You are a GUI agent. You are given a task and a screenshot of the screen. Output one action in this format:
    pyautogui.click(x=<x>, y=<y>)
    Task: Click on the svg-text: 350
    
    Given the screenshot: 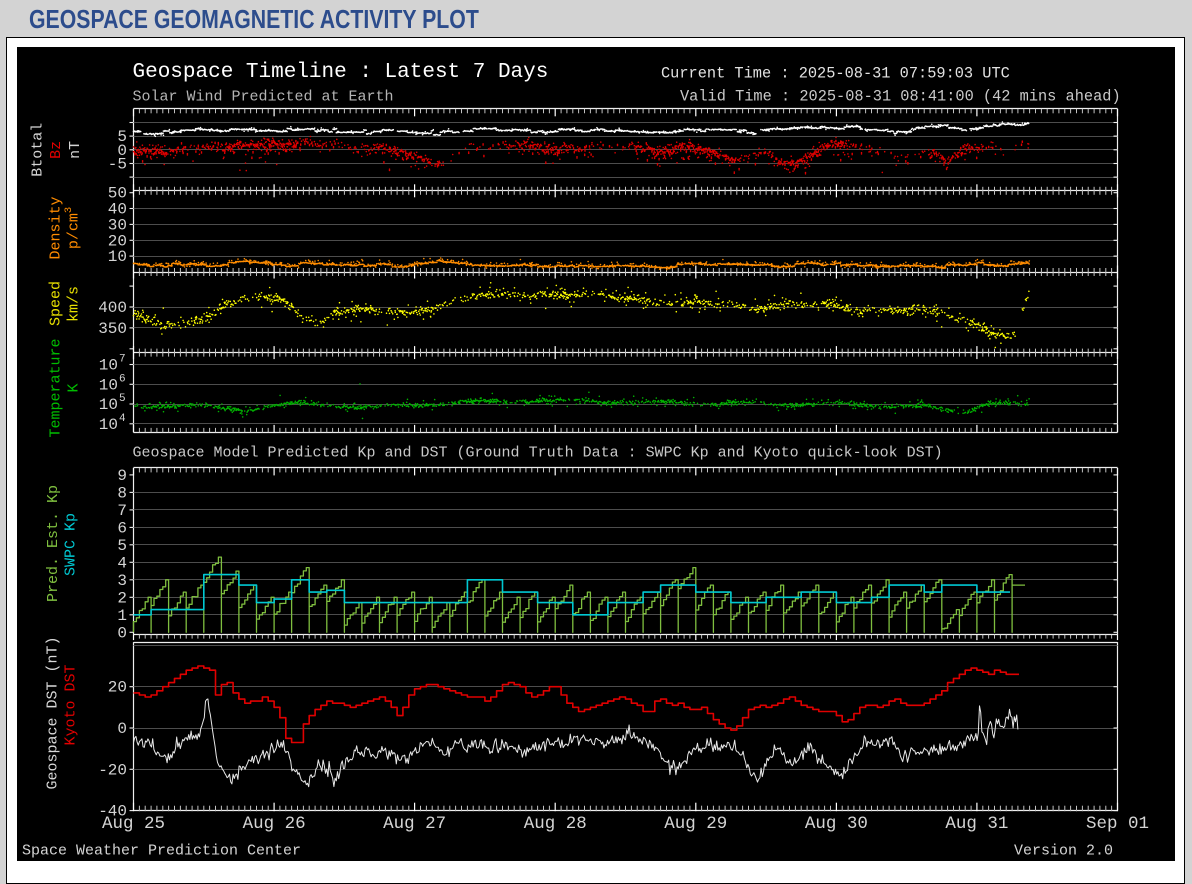 What is the action you would take?
    pyautogui.click(x=112, y=329)
    